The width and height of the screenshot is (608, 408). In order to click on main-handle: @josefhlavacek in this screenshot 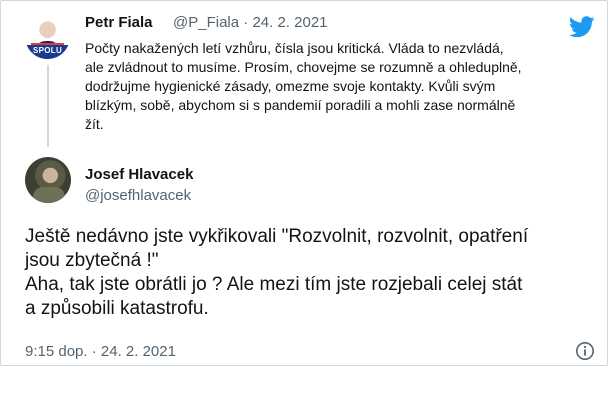, I will do `click(138, 195)`.